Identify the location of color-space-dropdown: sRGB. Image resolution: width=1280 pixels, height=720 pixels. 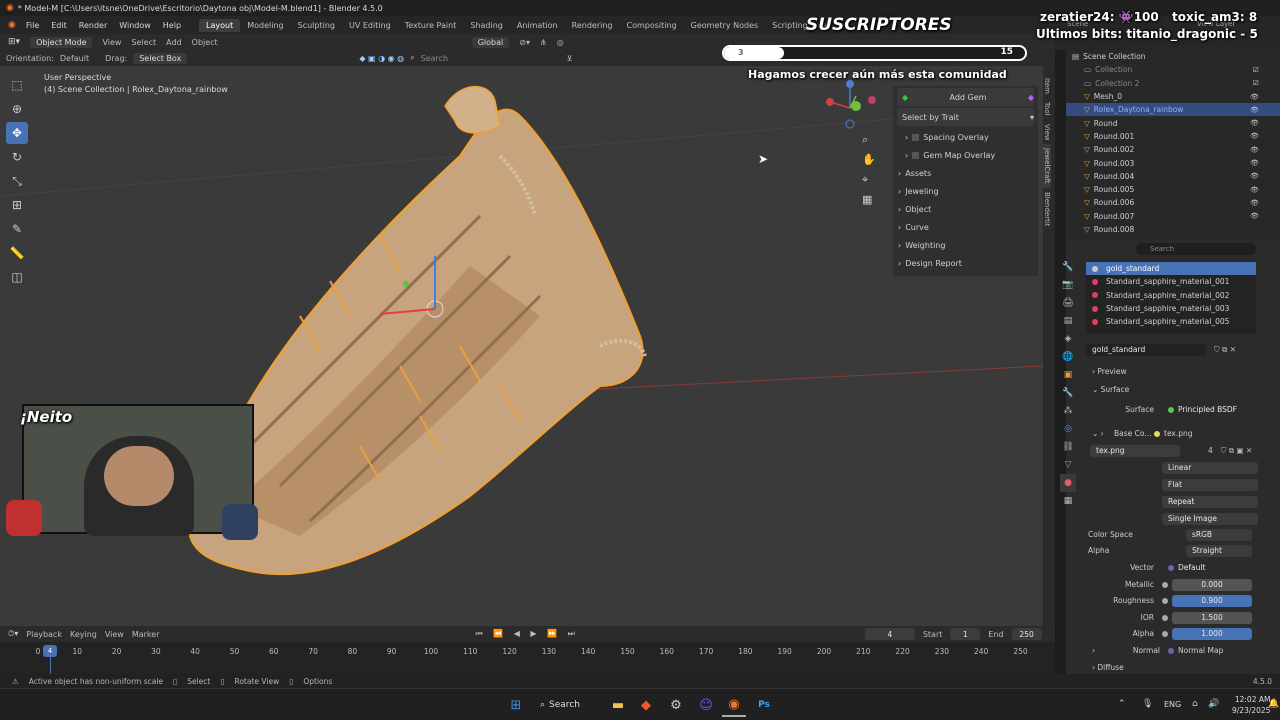
(1219, 534).